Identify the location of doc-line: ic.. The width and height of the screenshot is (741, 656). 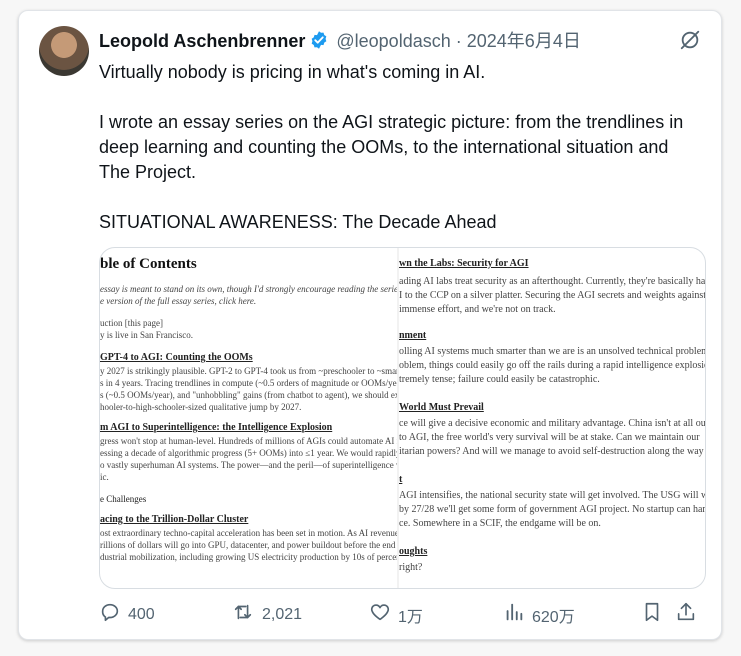
(104, 477).